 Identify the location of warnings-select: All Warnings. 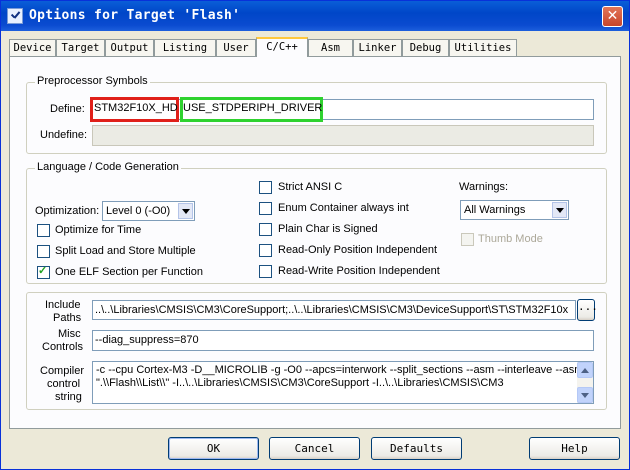
(514, 210).